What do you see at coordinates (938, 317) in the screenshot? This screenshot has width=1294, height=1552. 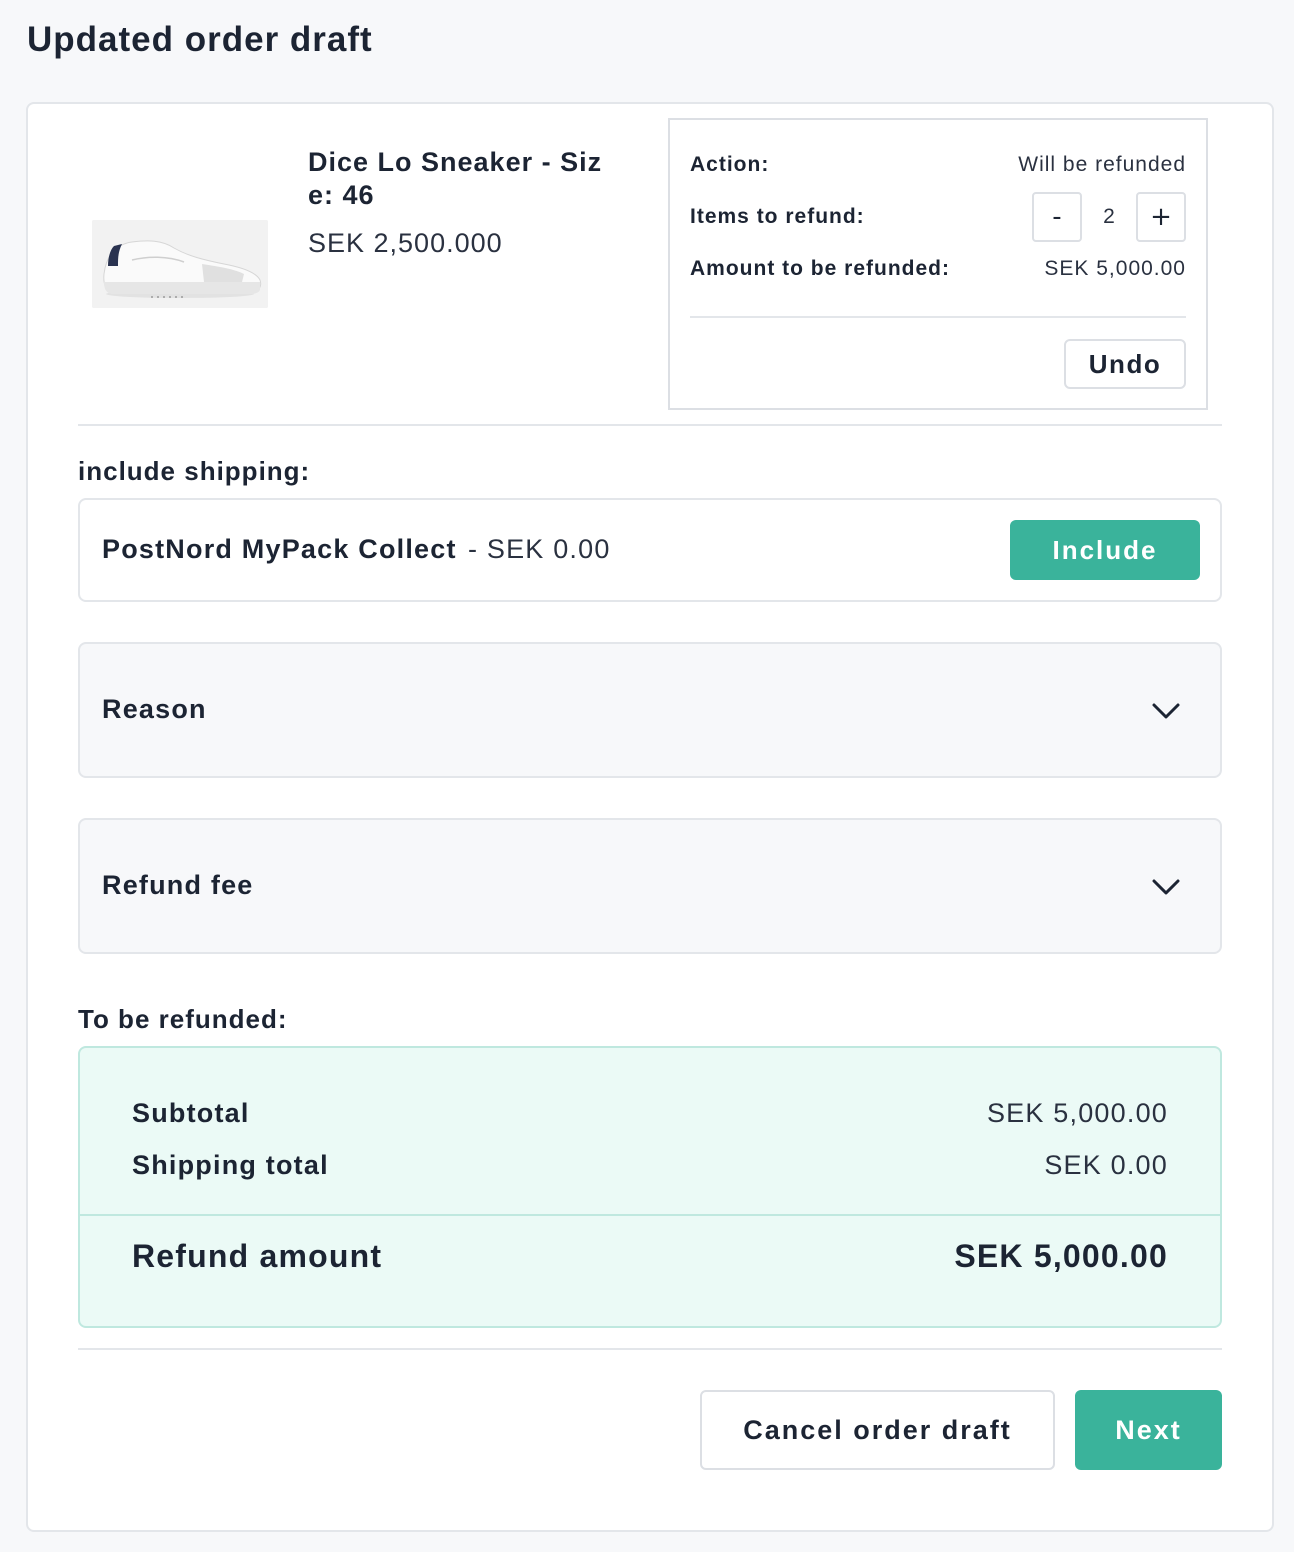 I see `panel-divider` at bounding box center [938, 317].